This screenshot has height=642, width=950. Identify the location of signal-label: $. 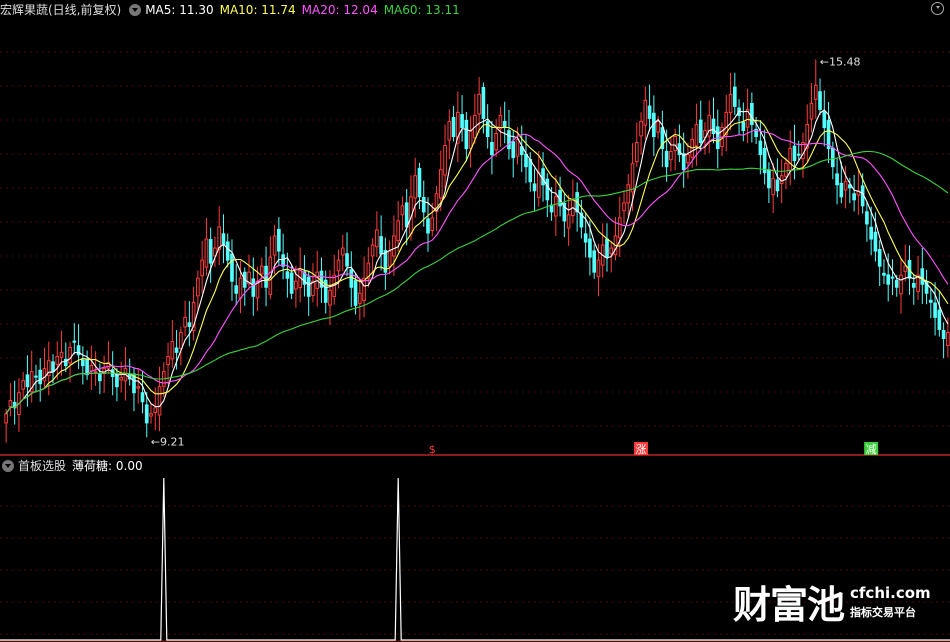
(432, 449).